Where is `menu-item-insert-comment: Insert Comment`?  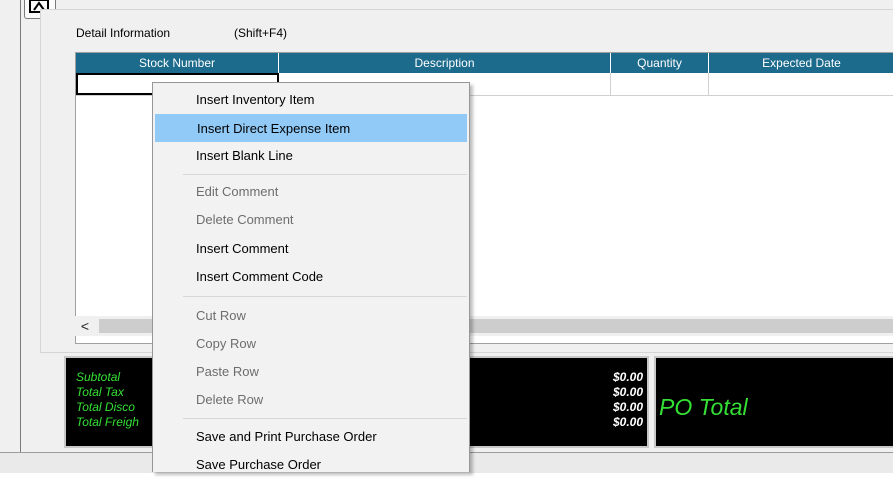
menu-item-insert-comment: Insert Comment is located at coordinates (311, 249).